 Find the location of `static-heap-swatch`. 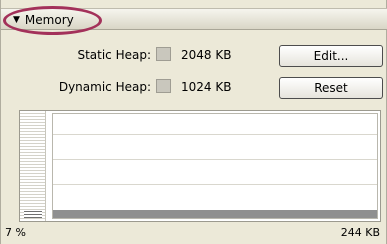

static-heap-swatch is located at coordinates (163, 54).